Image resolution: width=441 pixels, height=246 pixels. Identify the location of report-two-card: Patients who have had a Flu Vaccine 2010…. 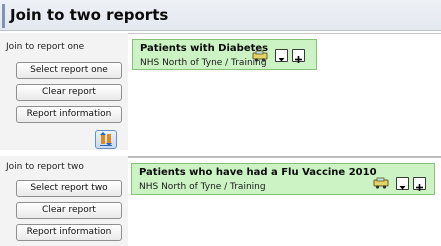
(283, 179).